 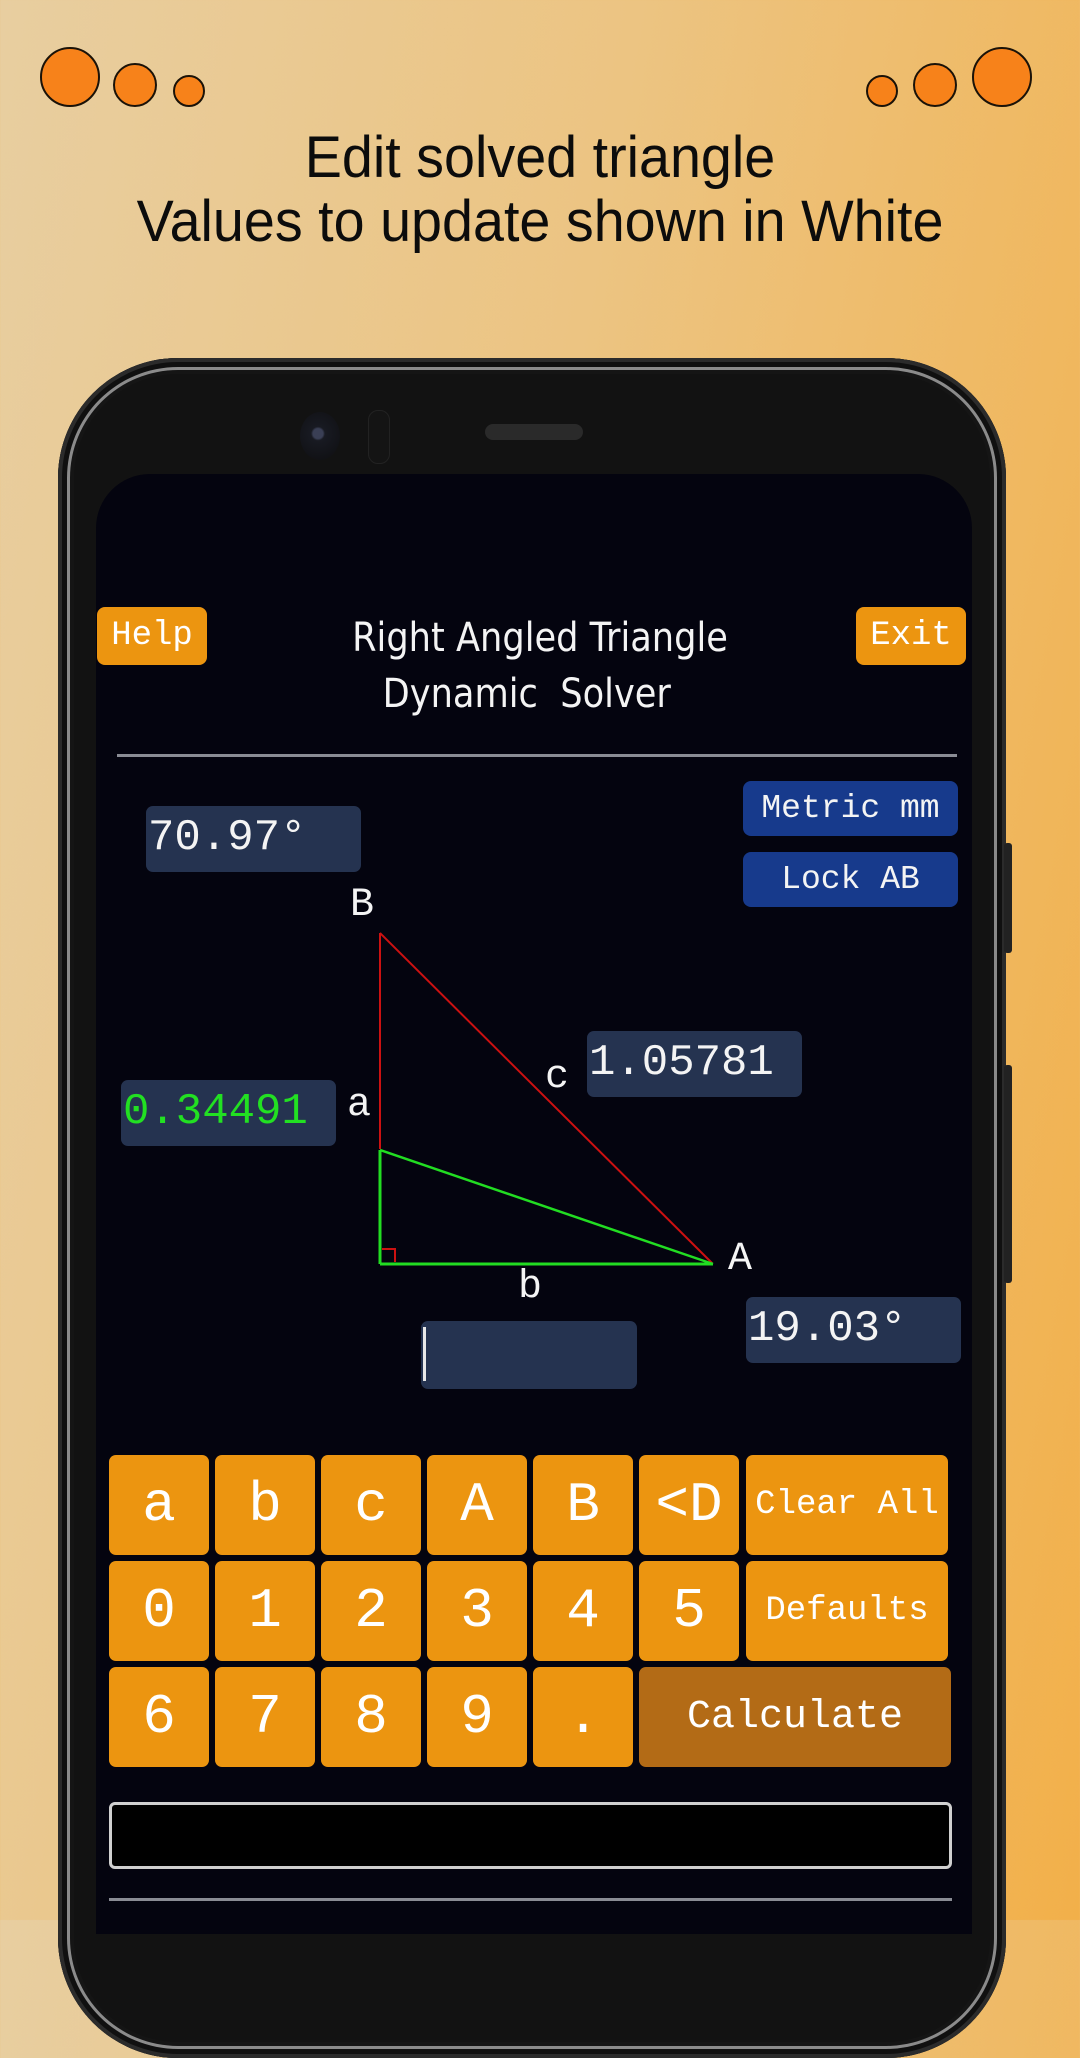 What do you see at coordinates (583, 1611) in the screenshot?
I see `key-4: 4` at bounding box center [583, 1611].